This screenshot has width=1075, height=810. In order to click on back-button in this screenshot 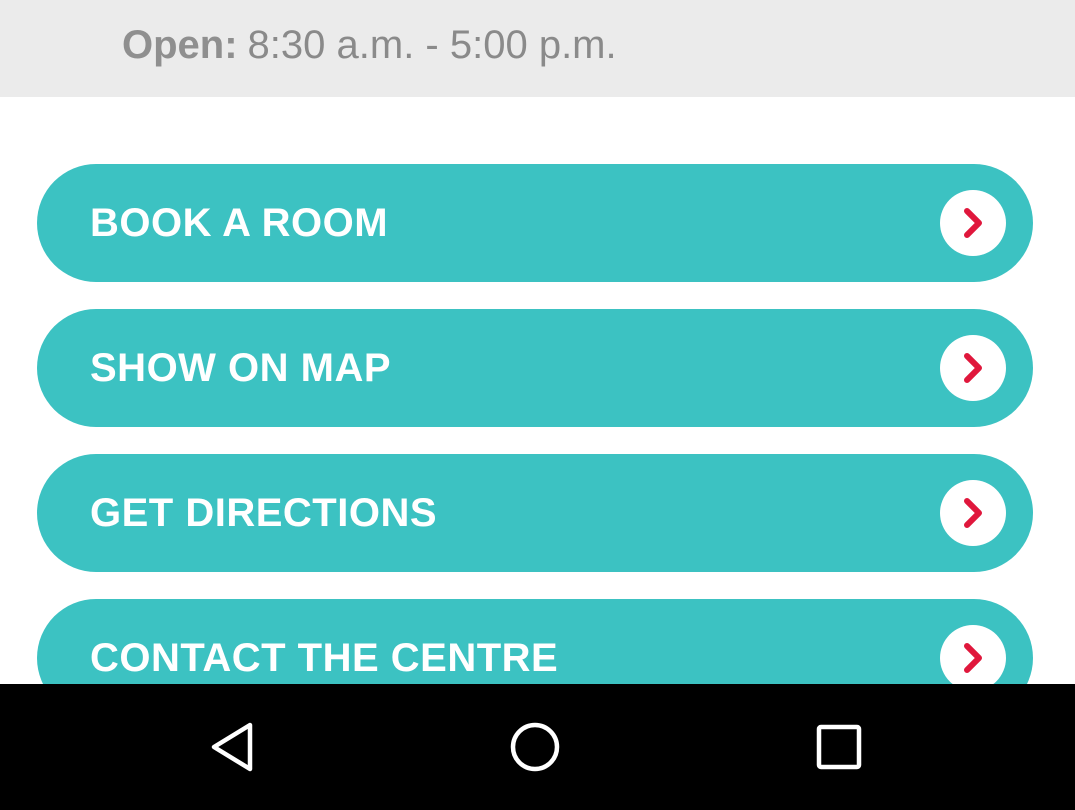, I will do `click(234, 747)`.